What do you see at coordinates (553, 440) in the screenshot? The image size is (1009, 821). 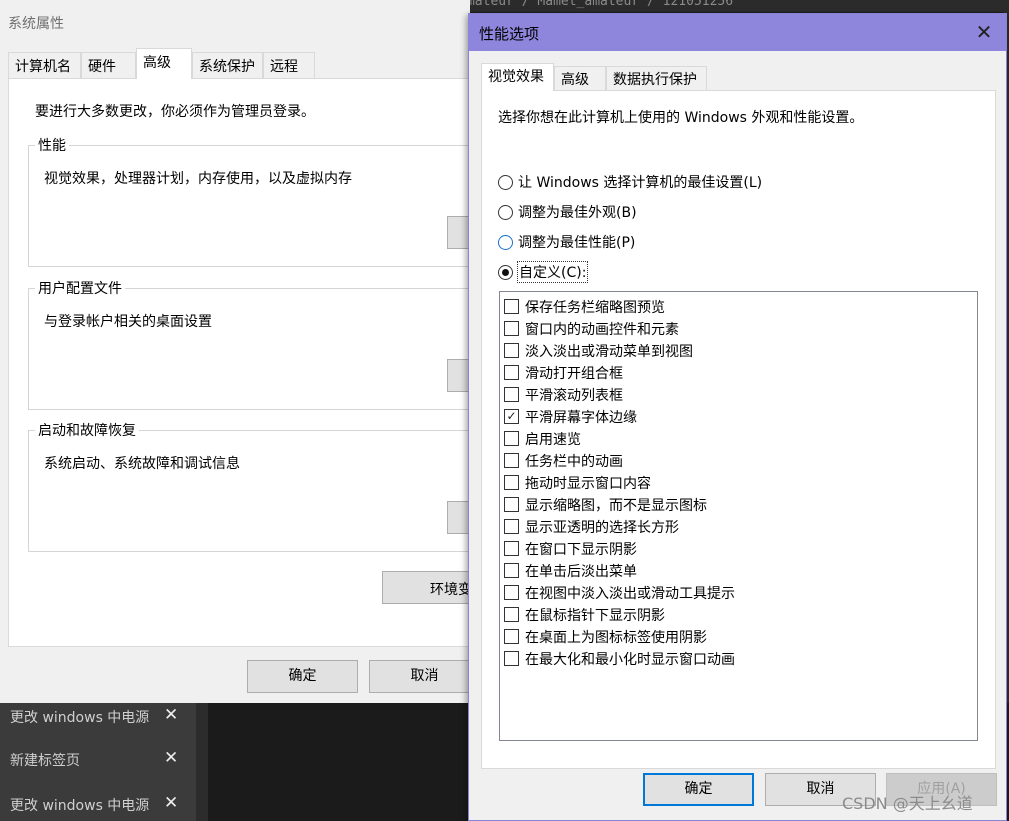 I see `checkbox-label: 启用速览` at bounding box center [553, 440].